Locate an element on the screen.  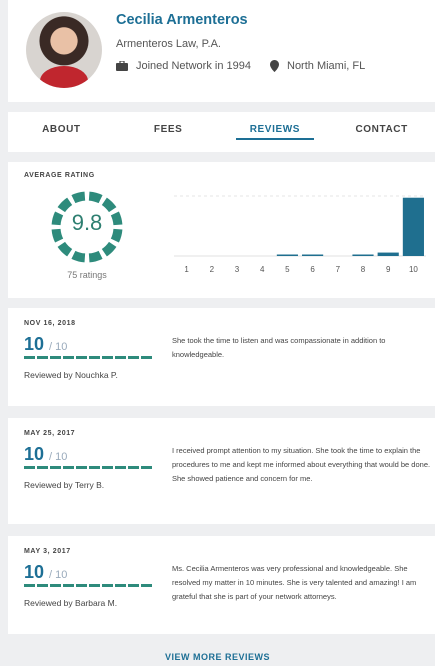
histogram-tick-label: 3 is located at coordinates (237, 269).